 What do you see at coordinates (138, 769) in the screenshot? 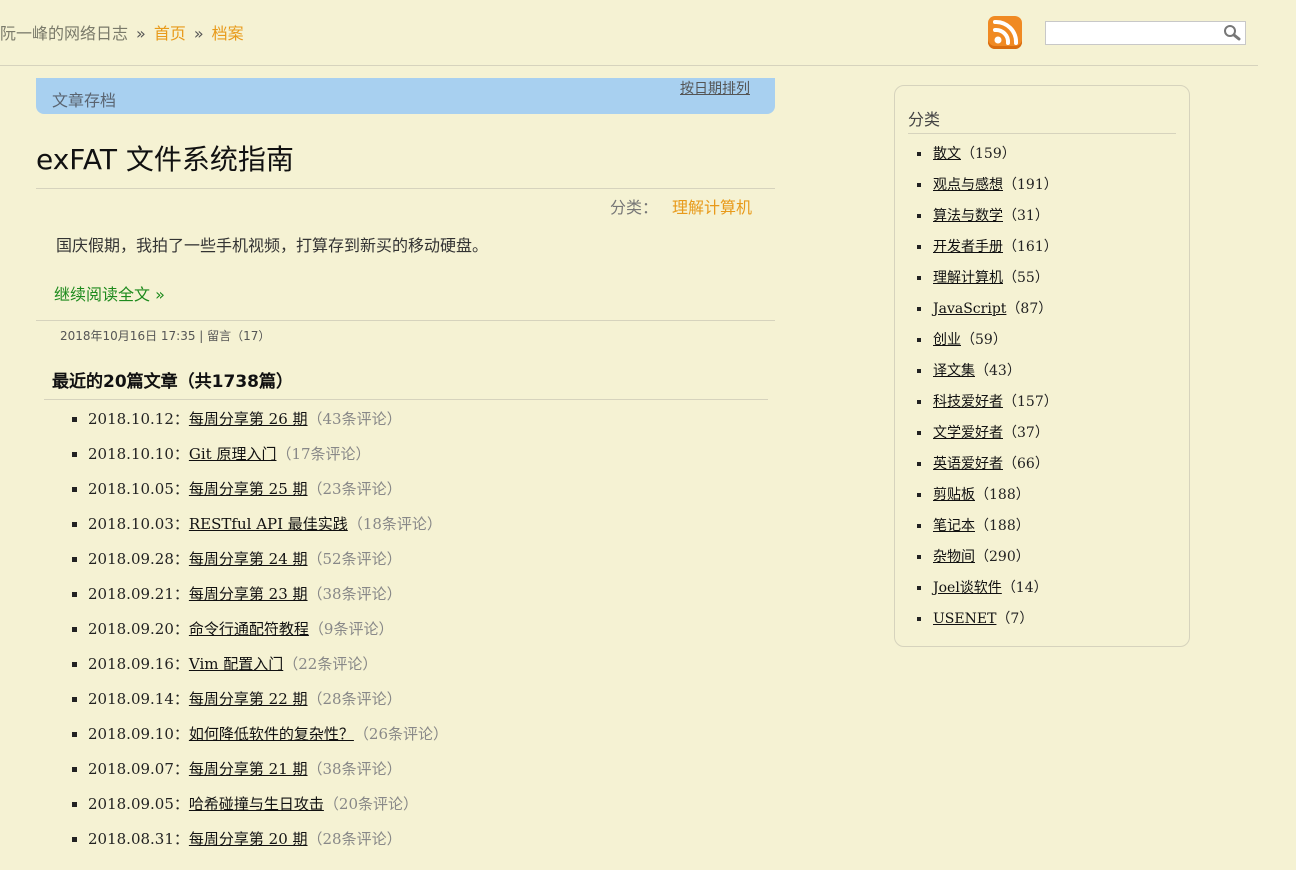
I see `post-date: 2018.09.07：` at bounding box center [138, 769].